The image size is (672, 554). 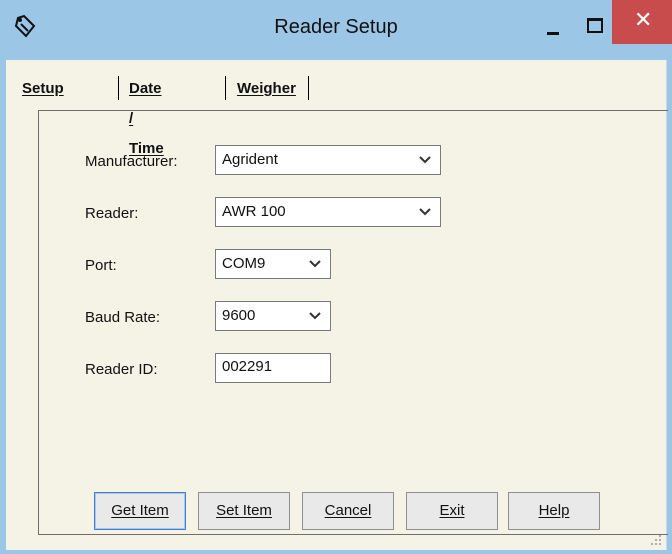 I want to click on cancel-button: Cancel, so click(x=348, y=511).